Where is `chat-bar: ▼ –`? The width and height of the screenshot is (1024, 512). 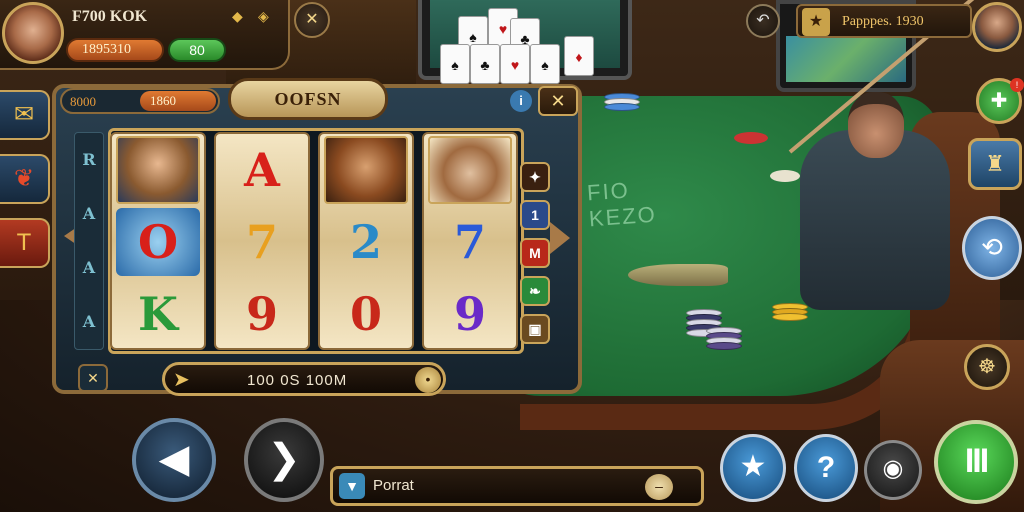
chat-bar: ▼ – is located at coordinates (517, 486).